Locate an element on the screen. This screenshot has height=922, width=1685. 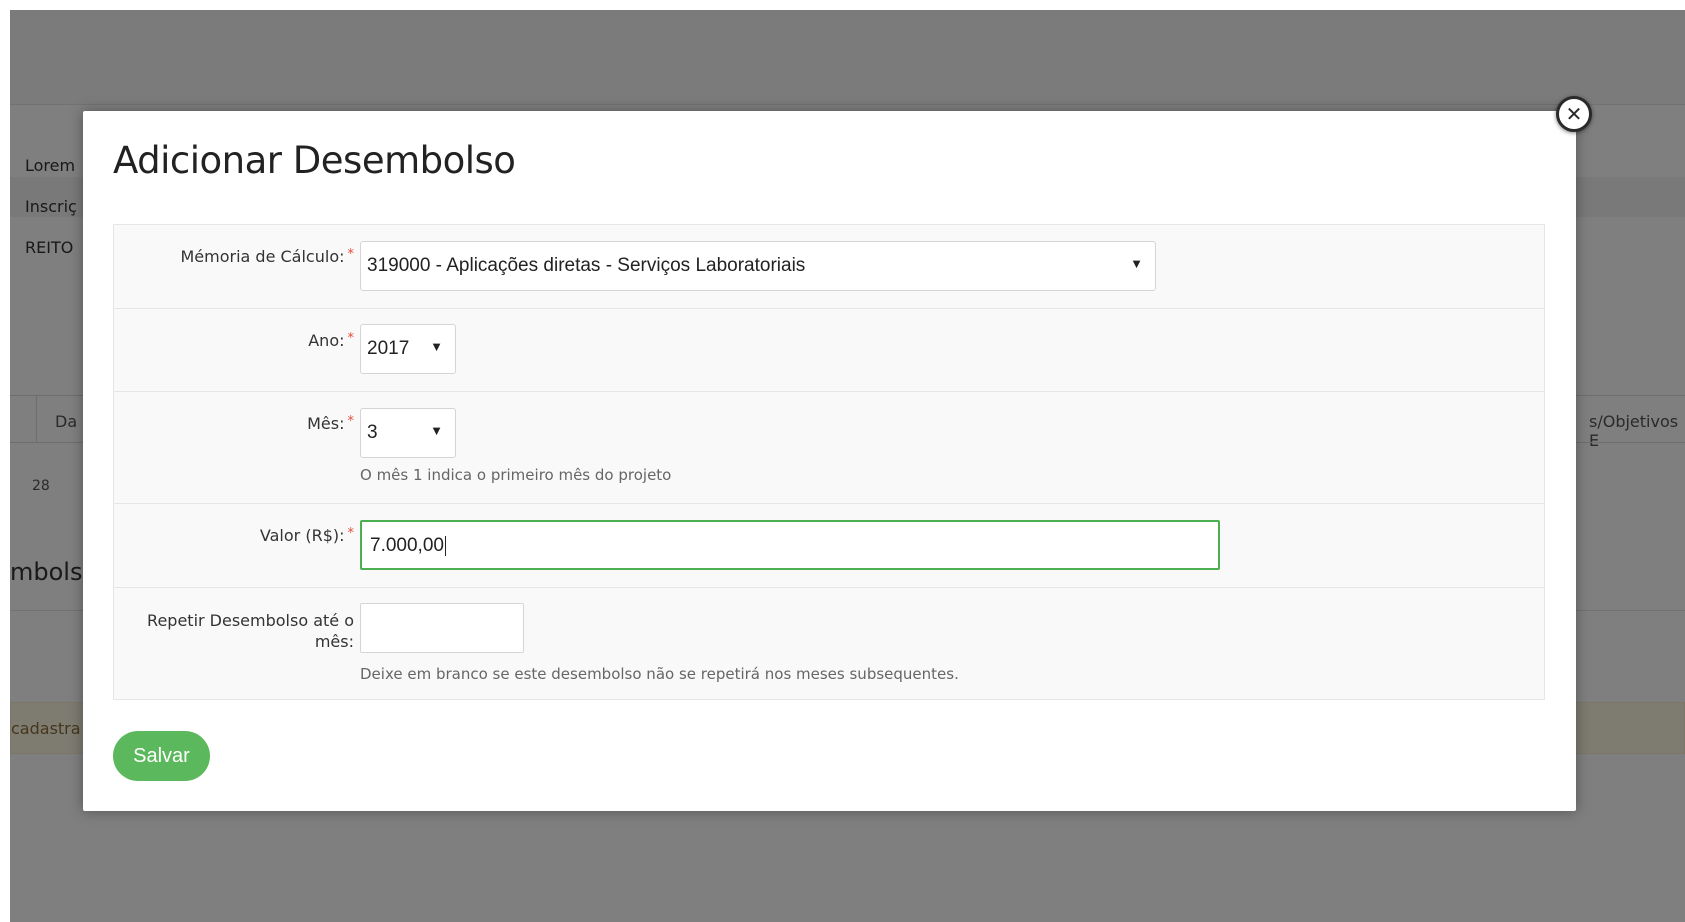
mes-select-value: 3 is located at coordinates (372, 432).